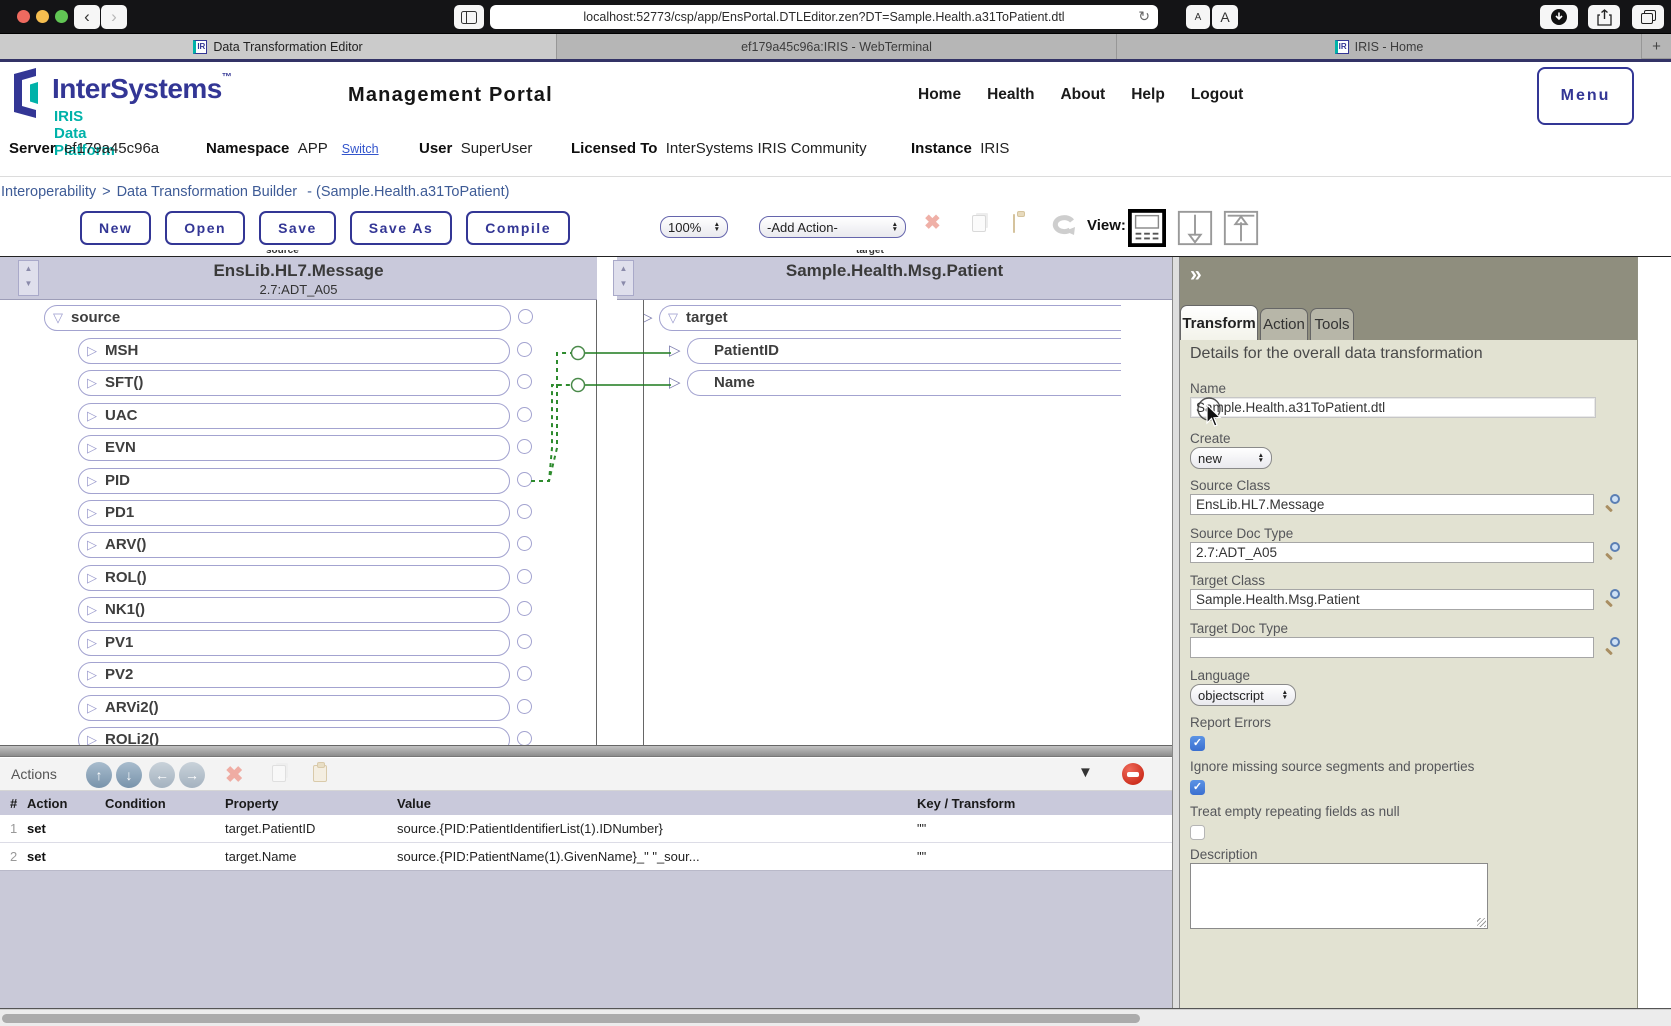 This screenshot has height=1026, width=1671. What do you see at coordinates (1010, 95) in the screenshot?
I see `nav-health: Health` at bounding box center [1010, 95].